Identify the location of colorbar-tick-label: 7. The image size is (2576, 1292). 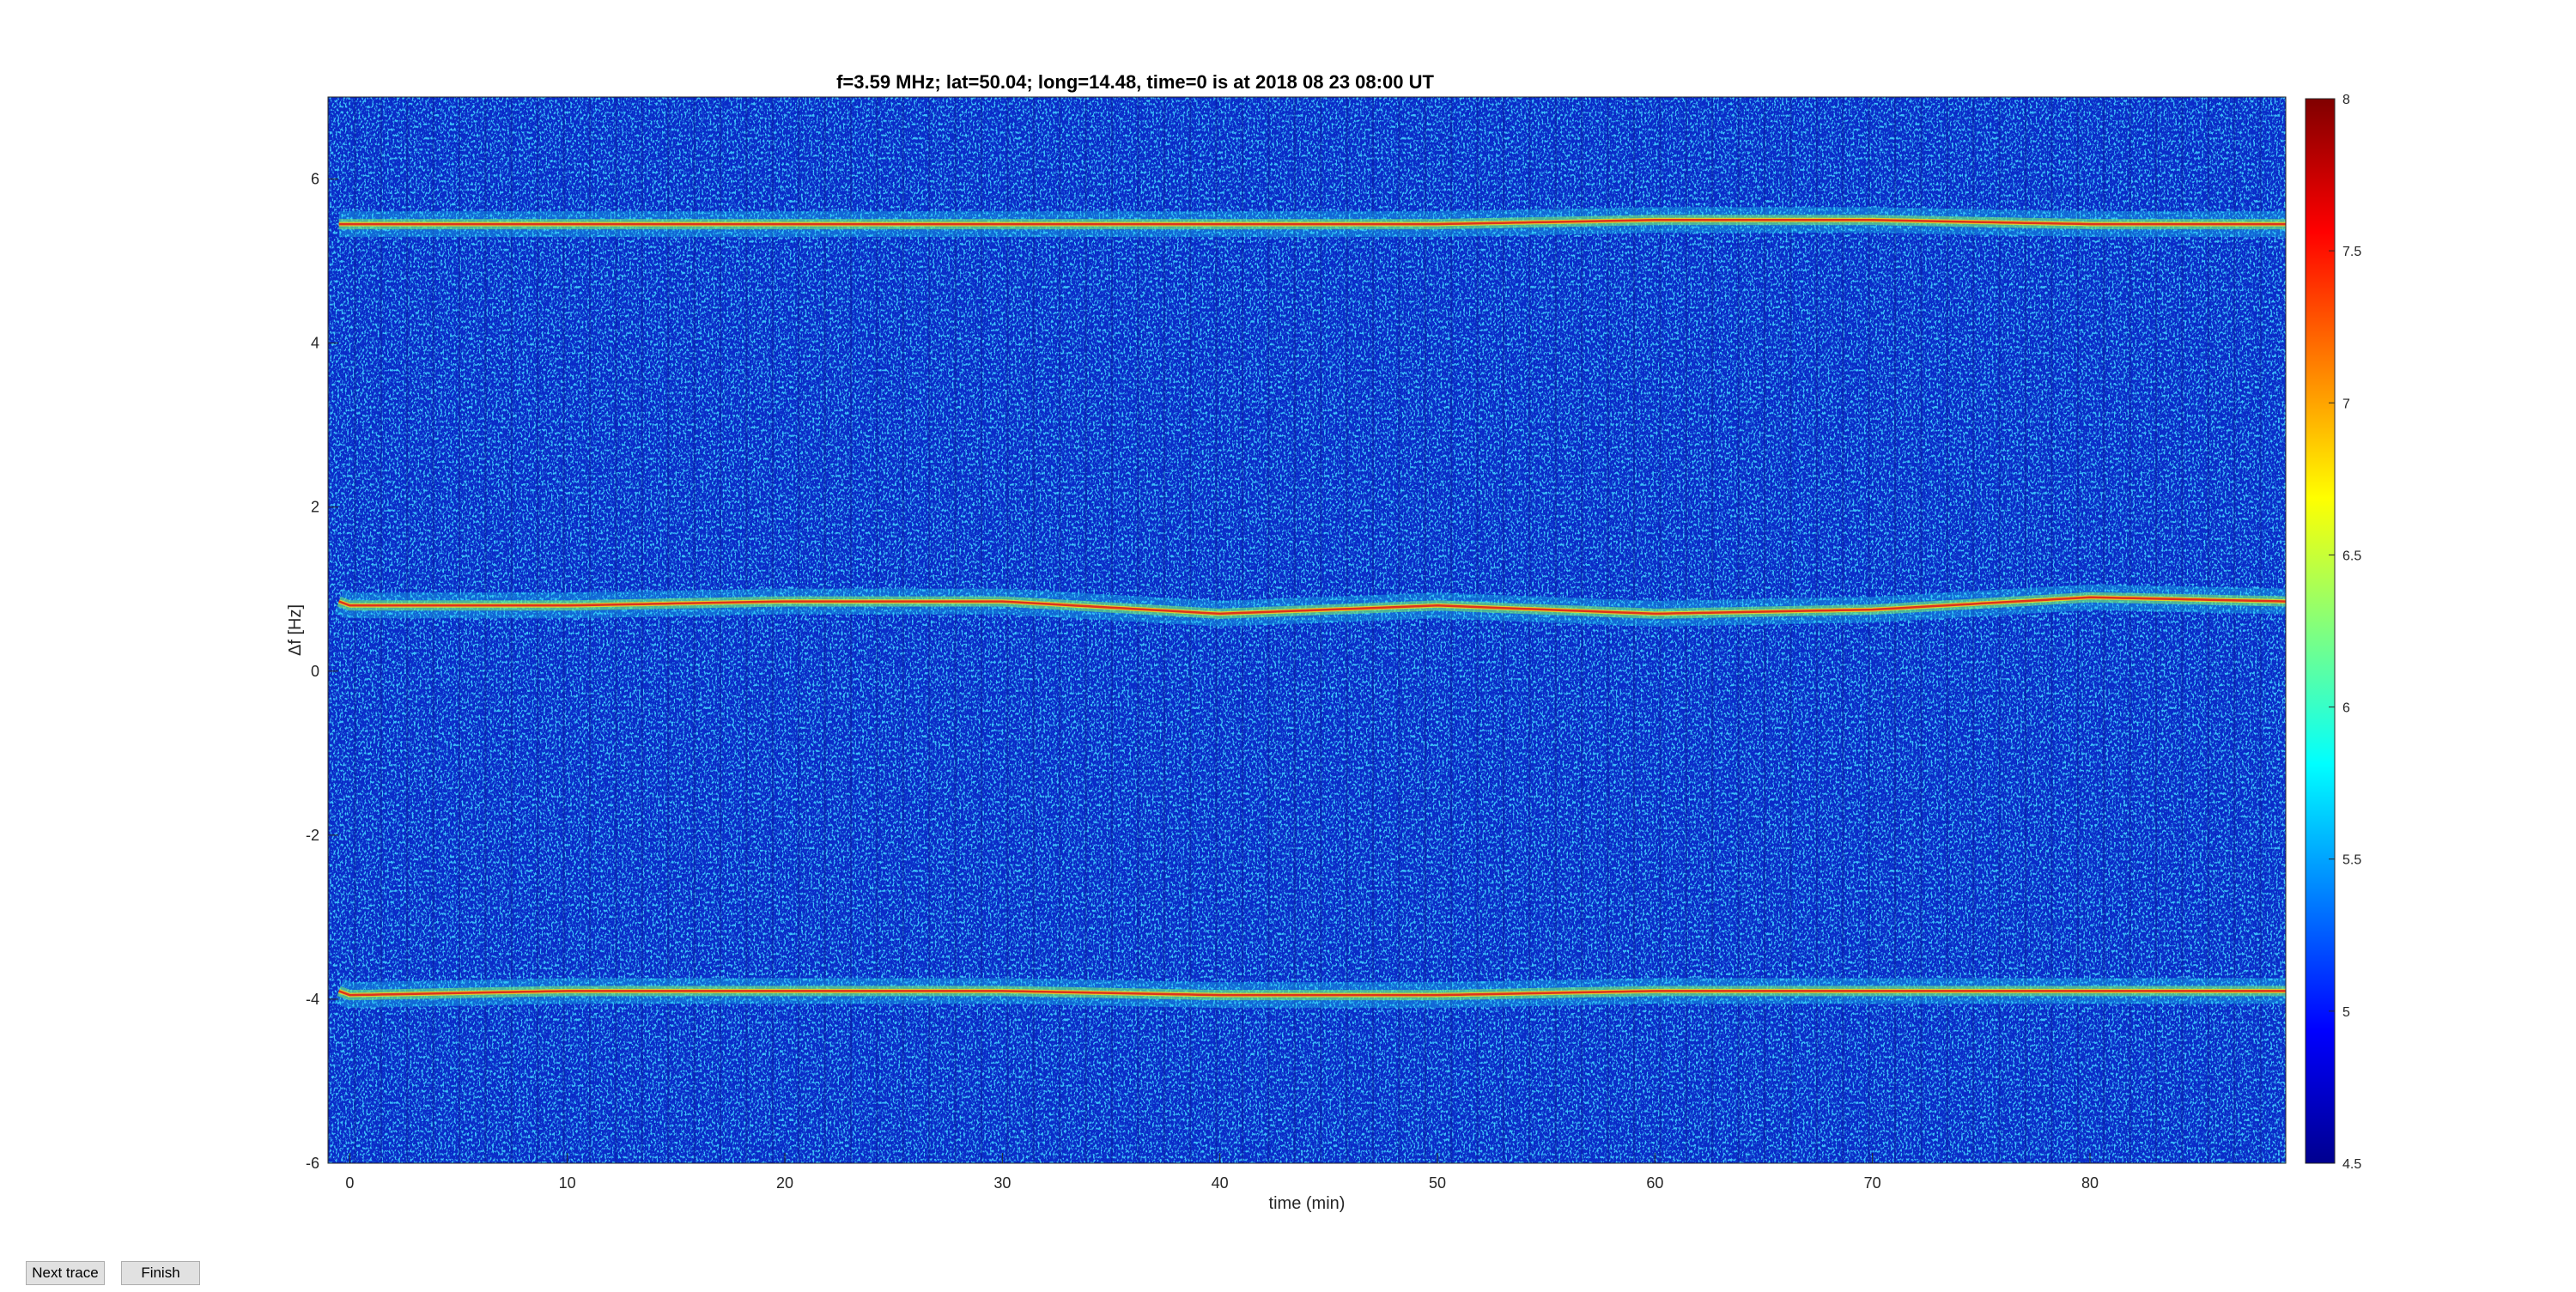
(2346, 404).